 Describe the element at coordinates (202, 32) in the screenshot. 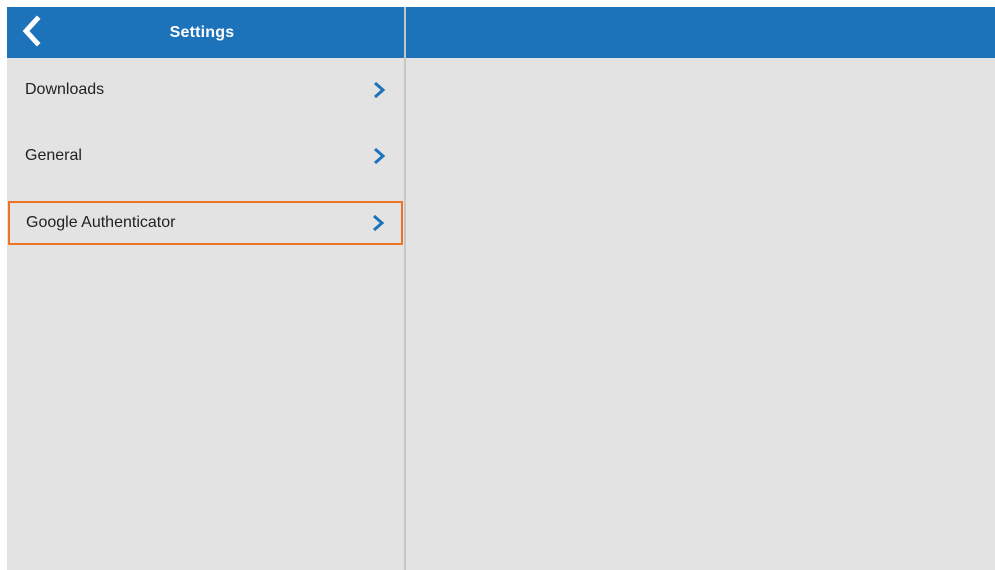

I see `page-title: Settings` at that location.